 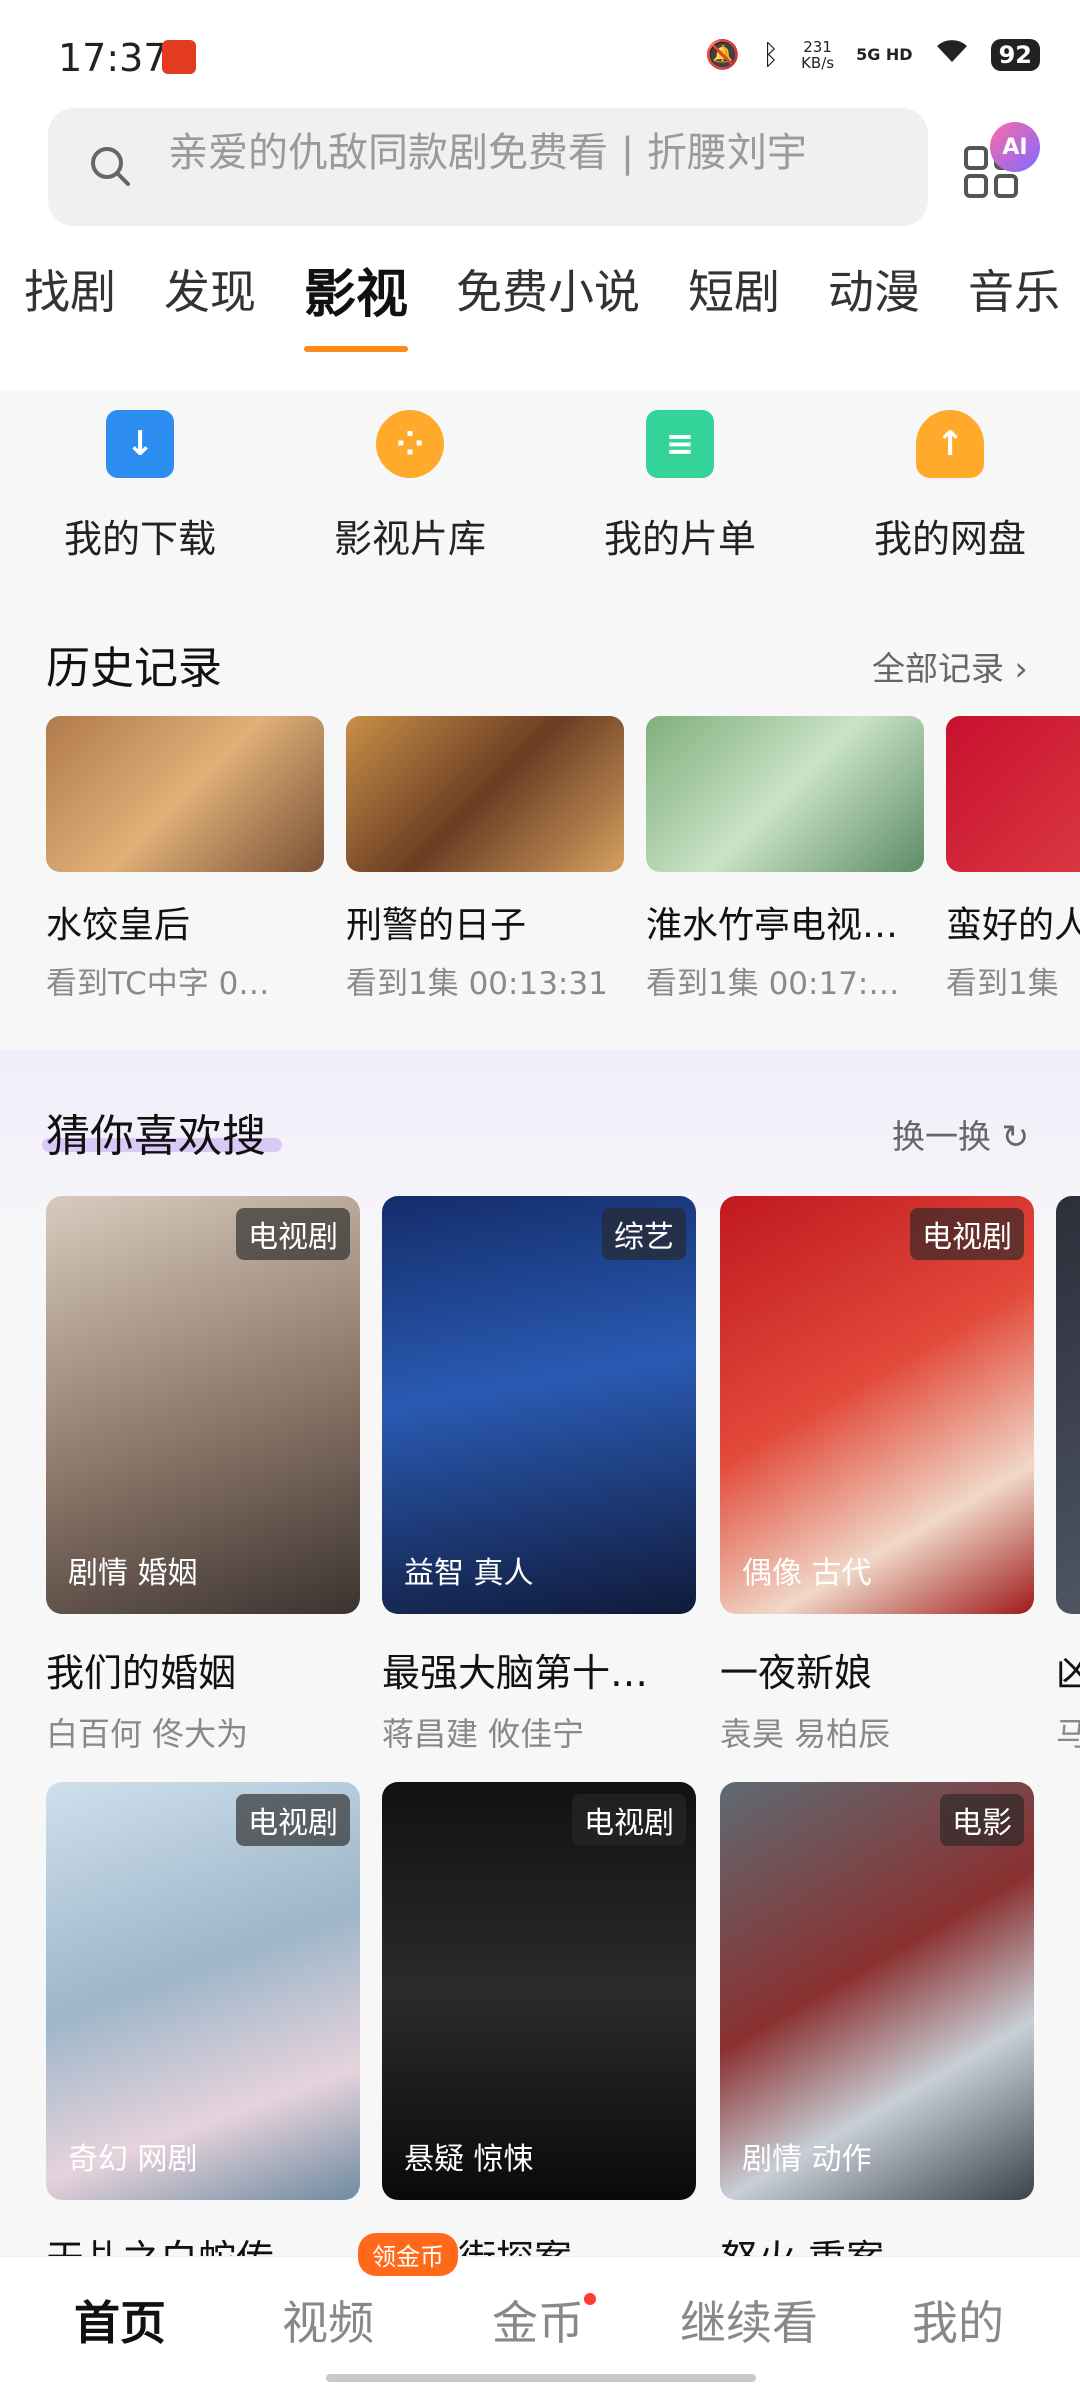 I want to click on download-icon: ↓, so click(x=140, y=444).